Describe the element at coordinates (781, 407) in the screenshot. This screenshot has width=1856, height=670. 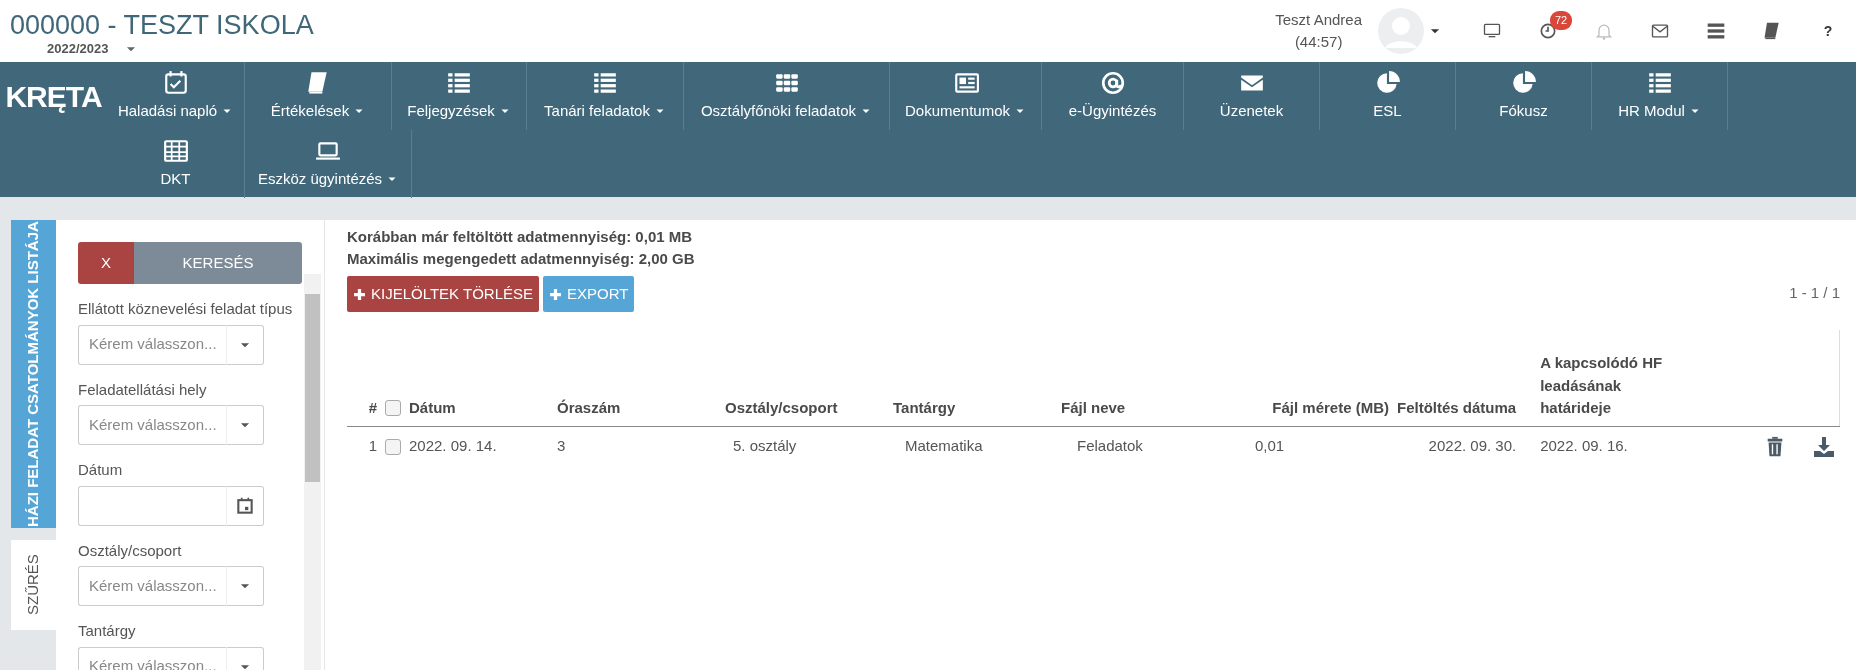
I see `column-header: Osztály/csoport` at that location.